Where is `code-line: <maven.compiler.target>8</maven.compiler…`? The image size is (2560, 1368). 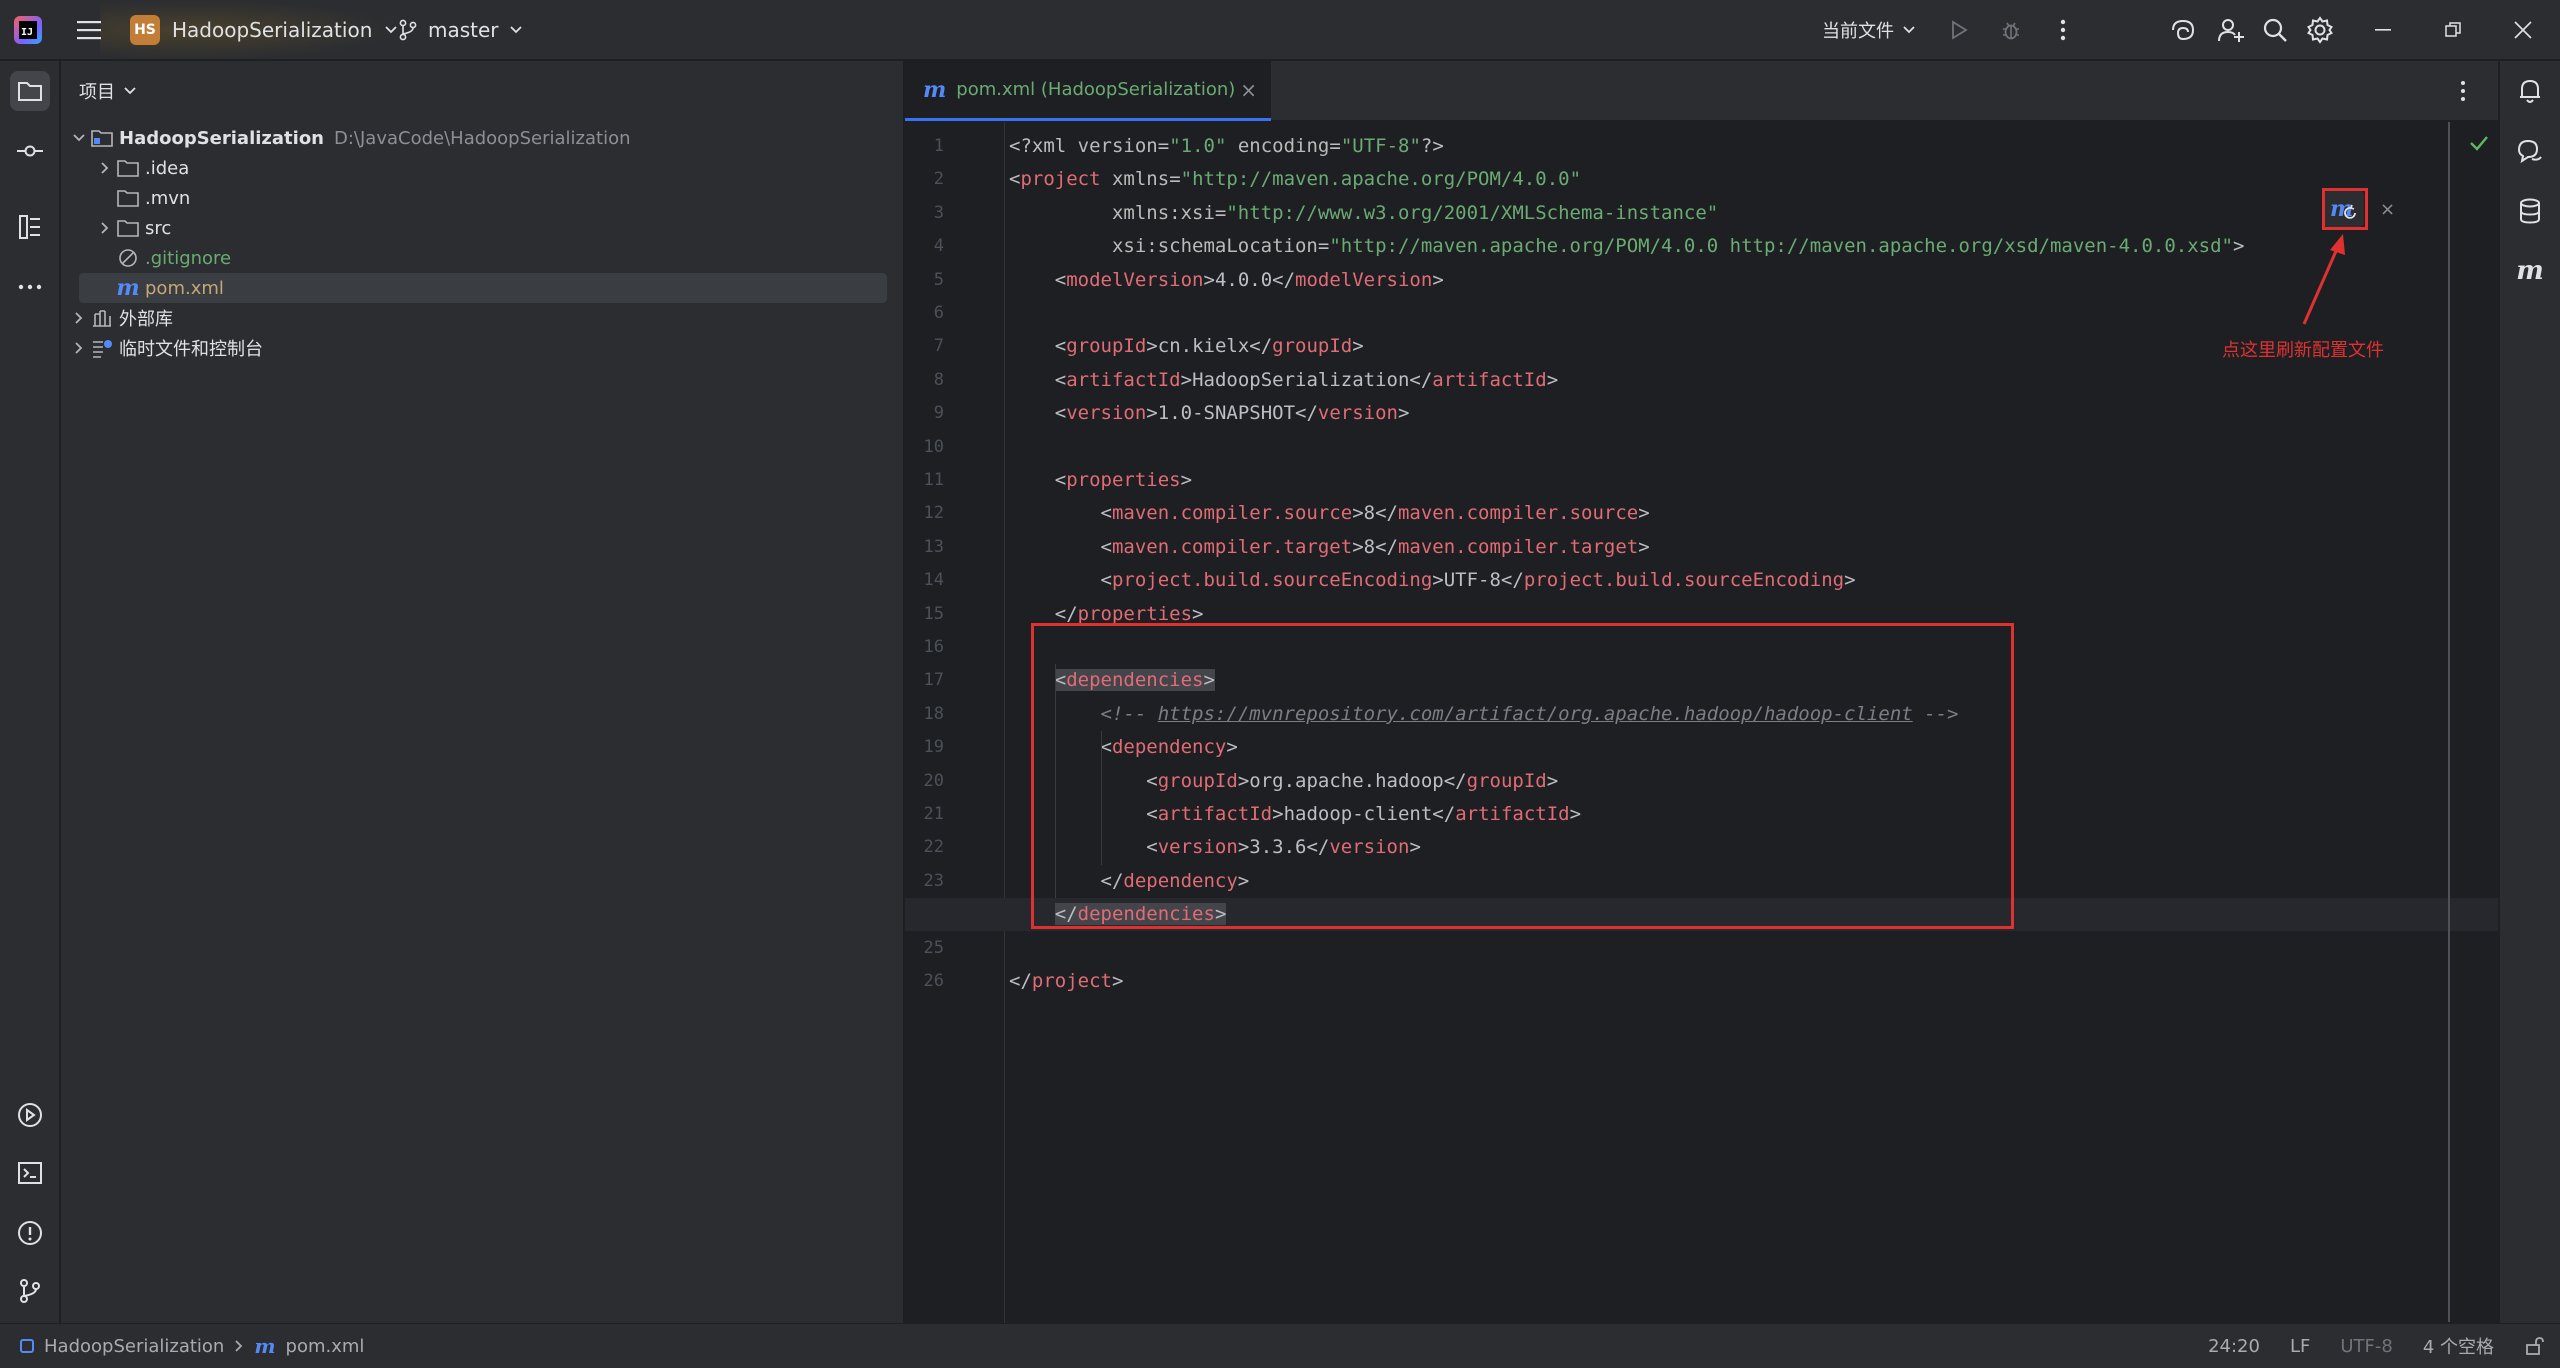 code-line: <maven.compiler.target>8</maven.compiler… is located at coordinates (1329, 547).